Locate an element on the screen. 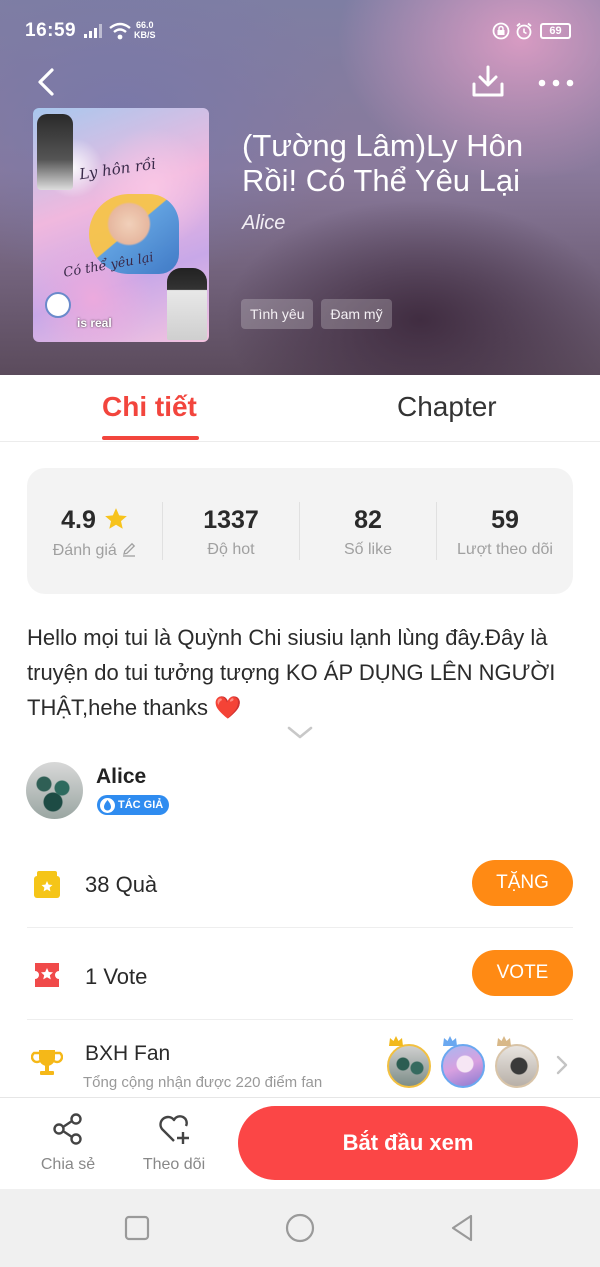 This screenshot has width=600, height=1267. share-label: Chia sẻ is located at coordinates (68, 1164).